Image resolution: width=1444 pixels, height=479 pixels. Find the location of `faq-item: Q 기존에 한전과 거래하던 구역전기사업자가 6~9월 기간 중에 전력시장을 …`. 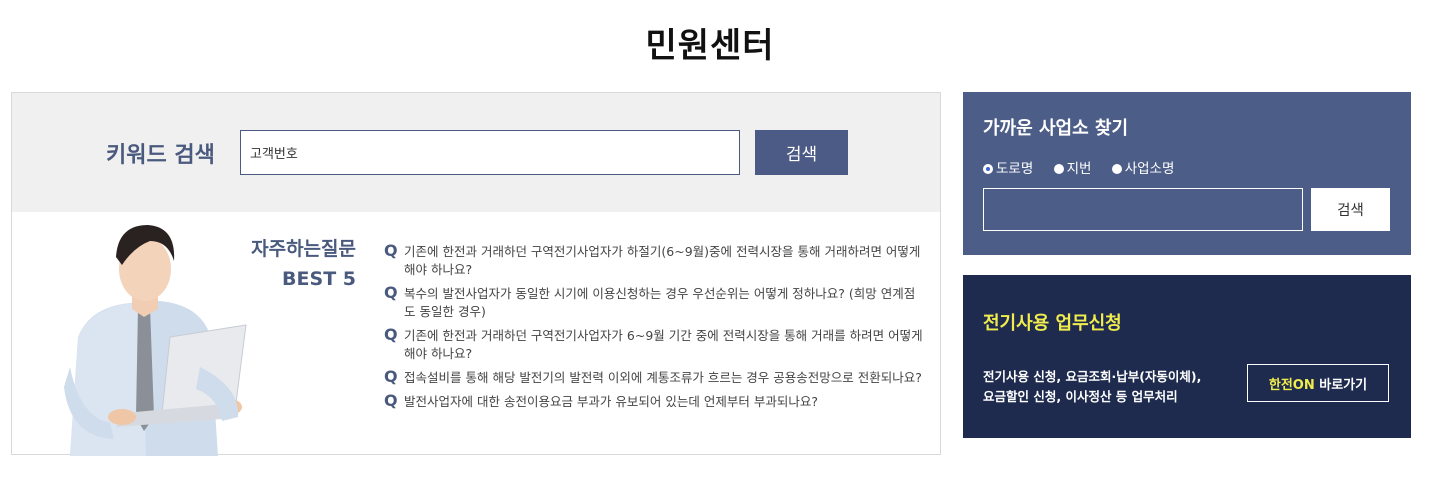

faq-item: Q 기존에 한전과 거래하던 구역전기사업자가 6~9월 기간 중에 전력시장을 … is located at coordinates (654, 344).